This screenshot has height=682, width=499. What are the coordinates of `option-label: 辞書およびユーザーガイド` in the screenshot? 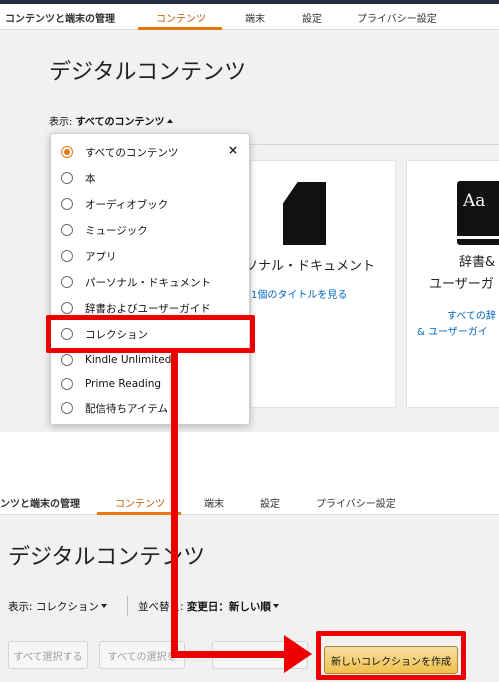 It's located at (148, 308).